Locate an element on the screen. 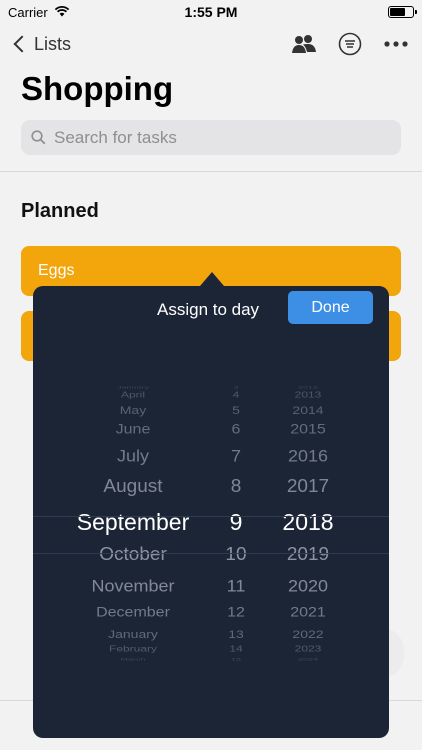 This screenshot has height=750, width=422. year-option: 2022 is located at coordinates (308, 634).